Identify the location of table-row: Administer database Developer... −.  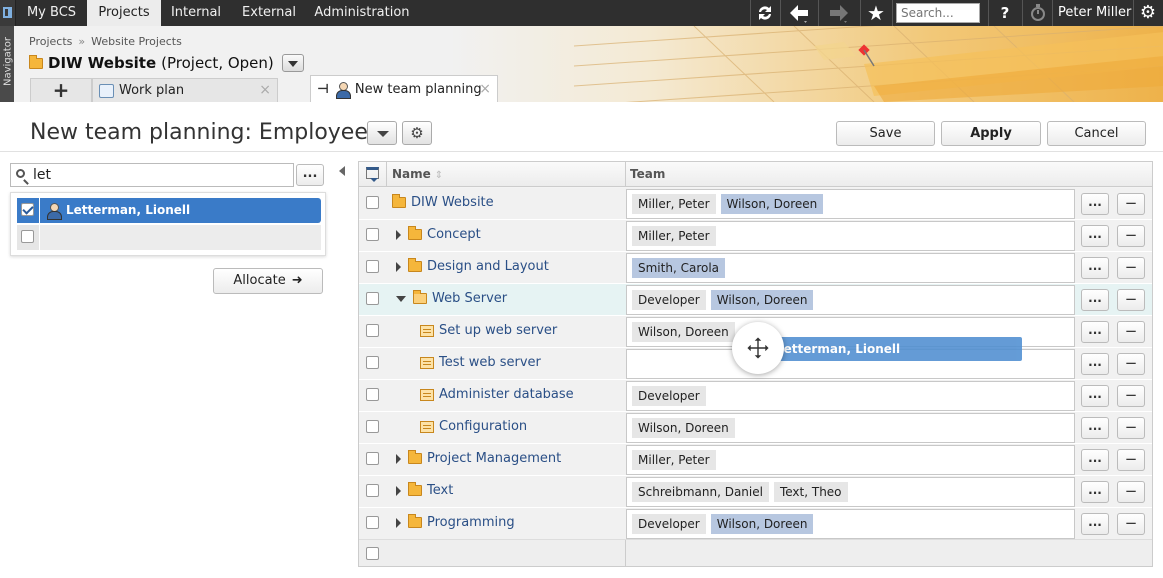
(755, 396).